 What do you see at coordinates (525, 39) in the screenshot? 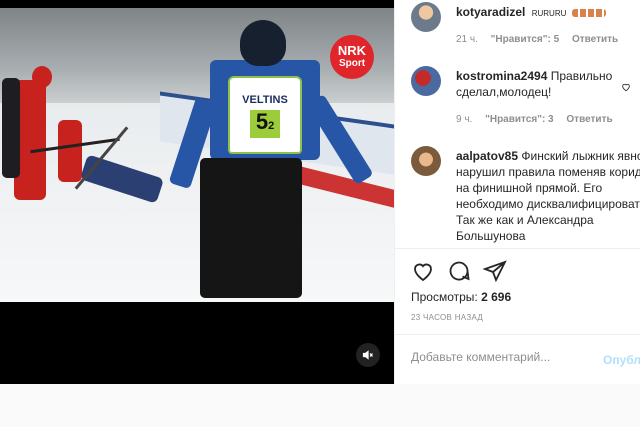
I see `comment-likes: "Нравится": 5` at bounding box center [525, 39].